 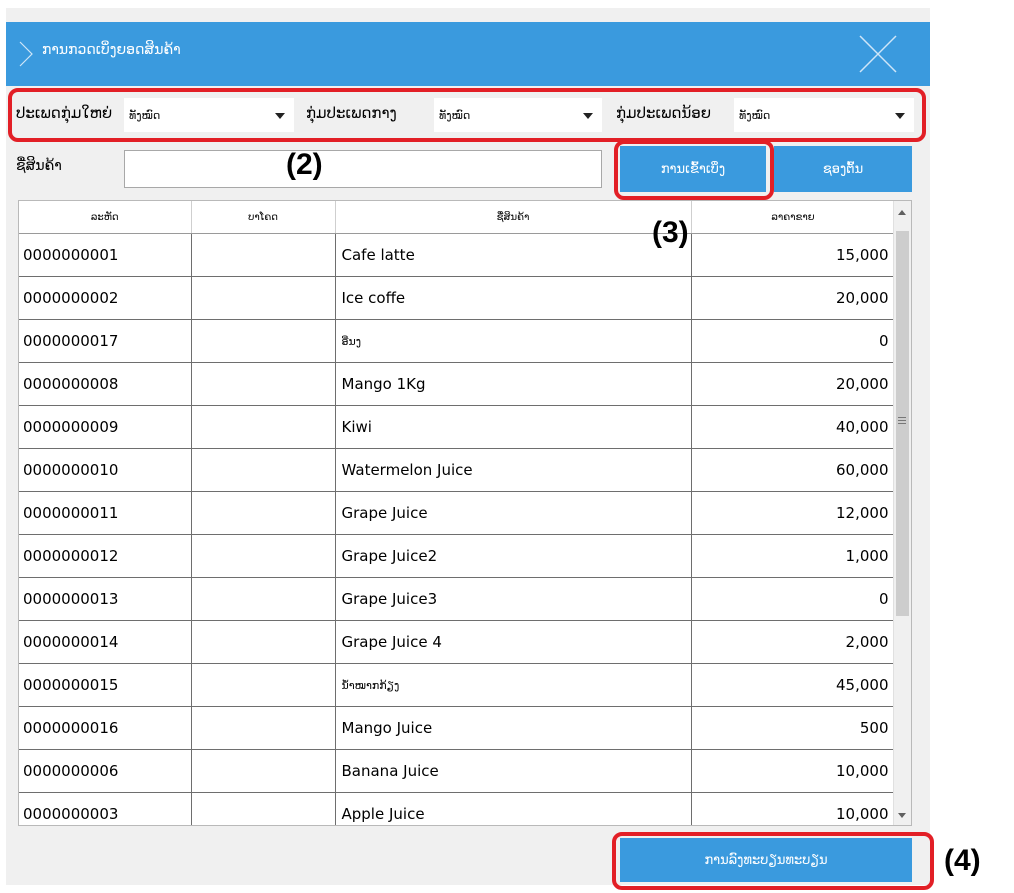 What do you see at coordinates (902, 420) in the screenshot?
I see `scrollbar-grip-icon` at bounding box center [902, 420].